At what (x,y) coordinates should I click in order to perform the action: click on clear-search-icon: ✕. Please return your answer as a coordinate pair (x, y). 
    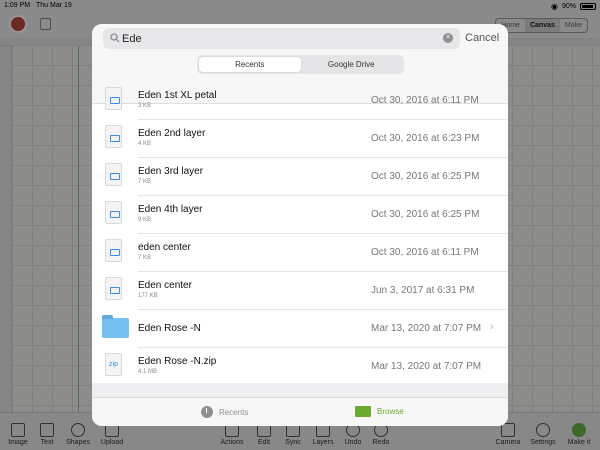
    Looking at the image, I should click on (448, 38).